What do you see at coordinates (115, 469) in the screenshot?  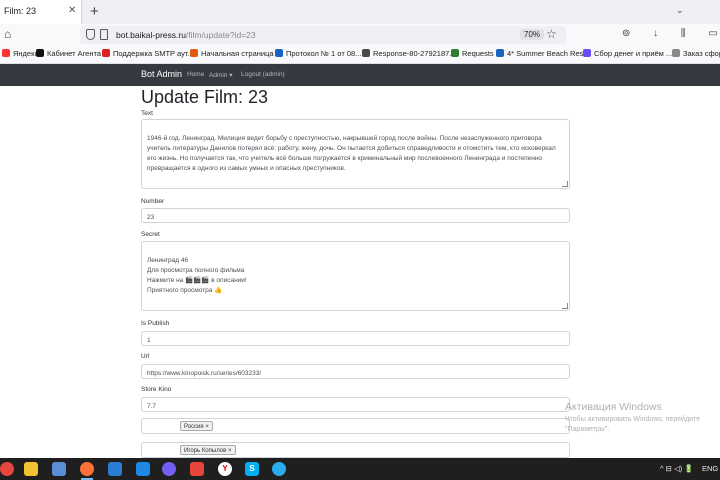 I see `mail-icon` at bounding box center [115, 469].